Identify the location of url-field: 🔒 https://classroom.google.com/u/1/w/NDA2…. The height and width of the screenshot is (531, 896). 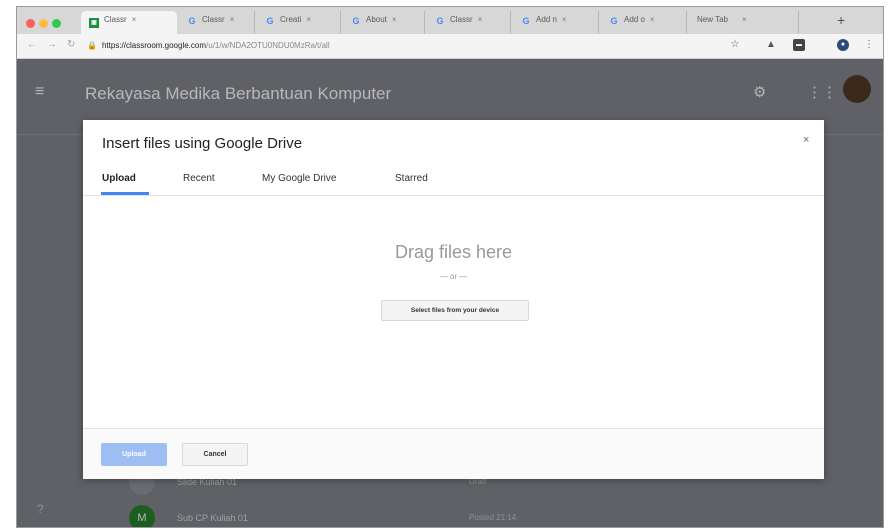
(407, 46).